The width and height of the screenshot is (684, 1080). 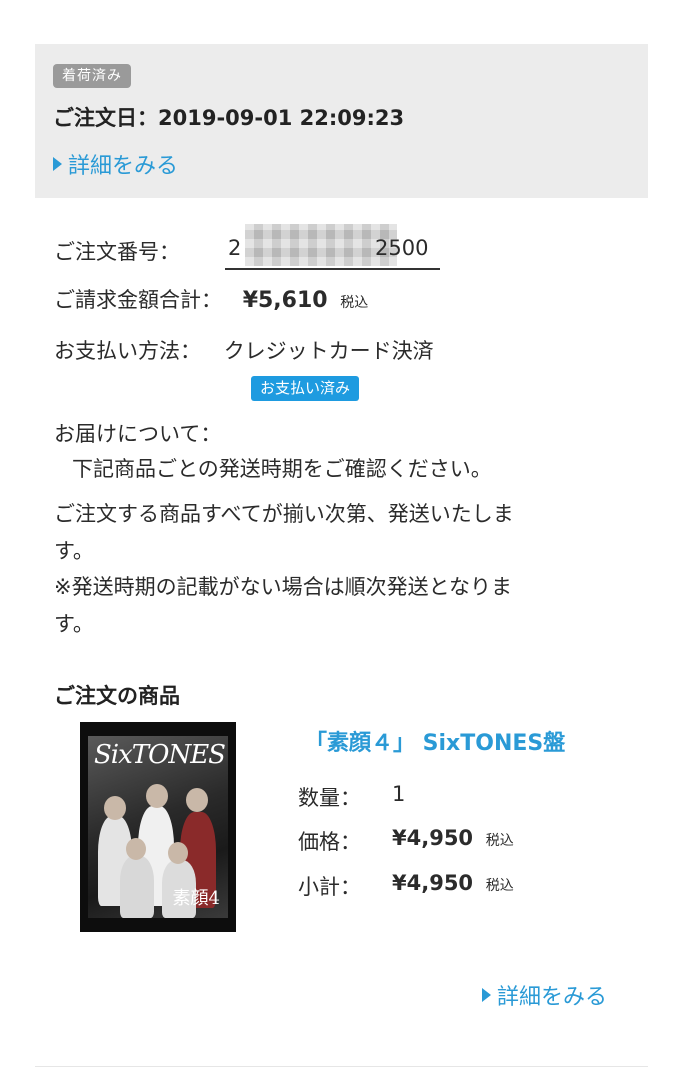 I want to click on subtotal-row: 小計： ¥4,950 税込, so click(x=406, y=886).